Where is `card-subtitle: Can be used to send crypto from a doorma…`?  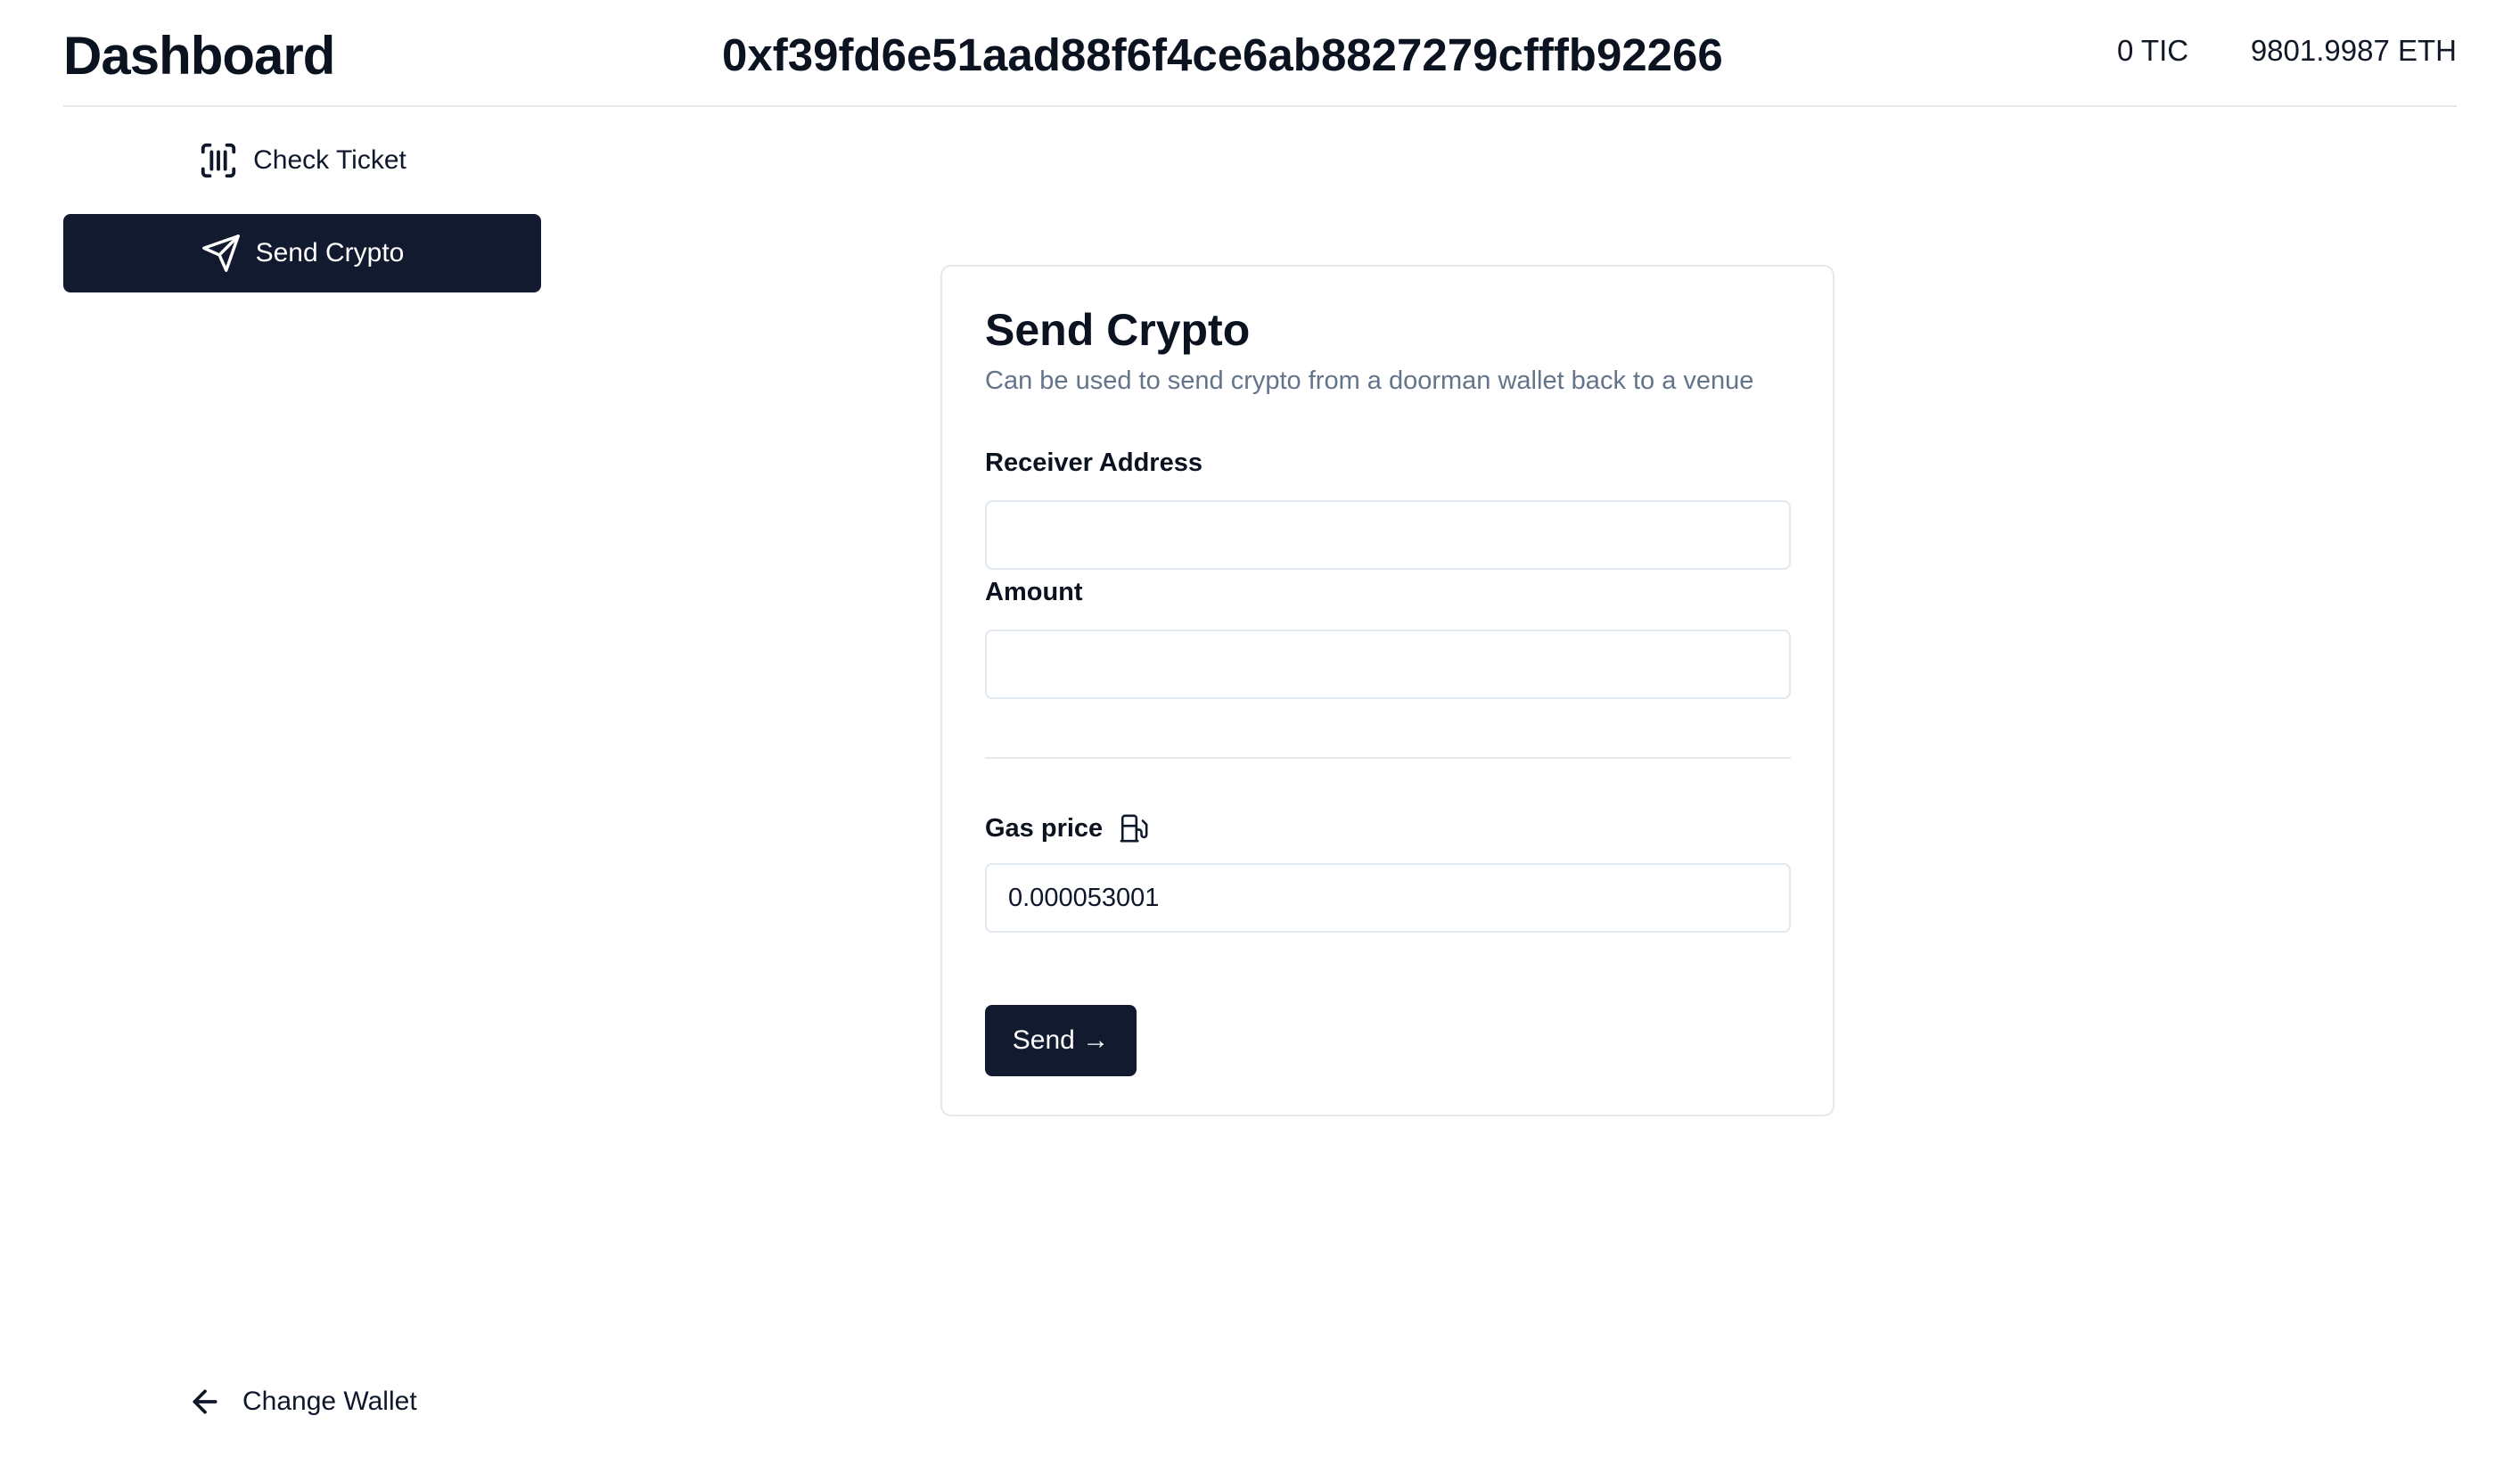
card-subtitle: Can be used to send crypto from a doorma… is located at coordinates (1369, 381).